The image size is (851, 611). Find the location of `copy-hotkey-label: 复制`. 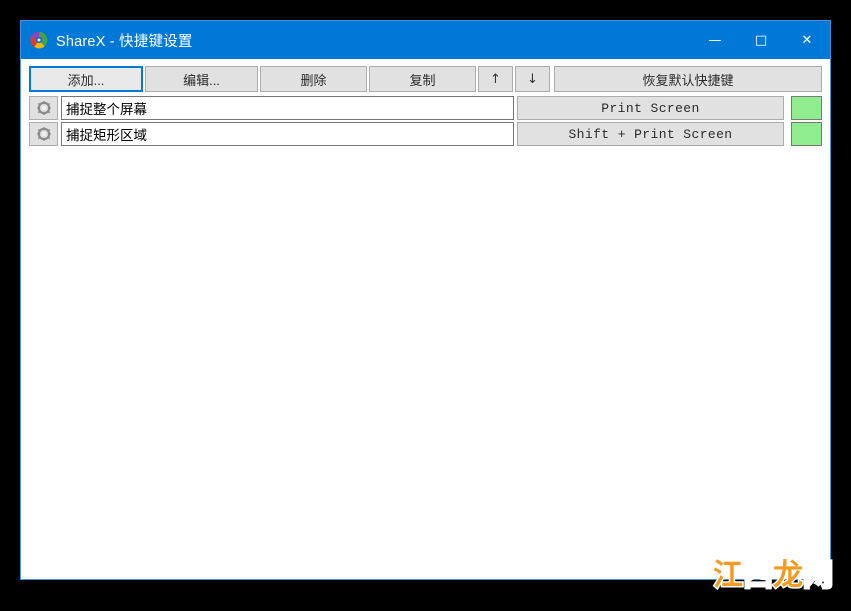

copy-hotkey-label: 复制 is located at coordinates (422, 80).